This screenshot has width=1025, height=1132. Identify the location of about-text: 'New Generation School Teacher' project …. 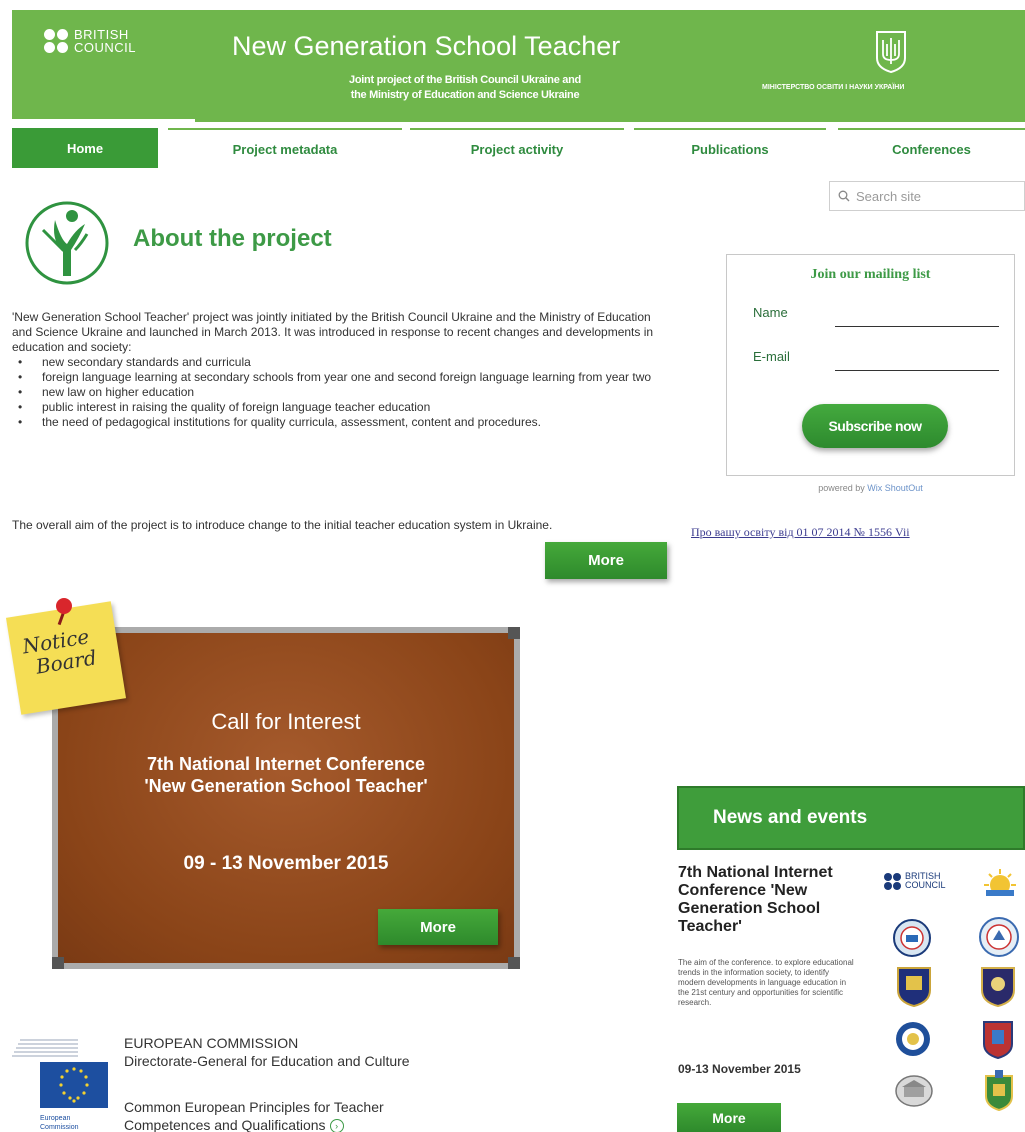
(342, 370).